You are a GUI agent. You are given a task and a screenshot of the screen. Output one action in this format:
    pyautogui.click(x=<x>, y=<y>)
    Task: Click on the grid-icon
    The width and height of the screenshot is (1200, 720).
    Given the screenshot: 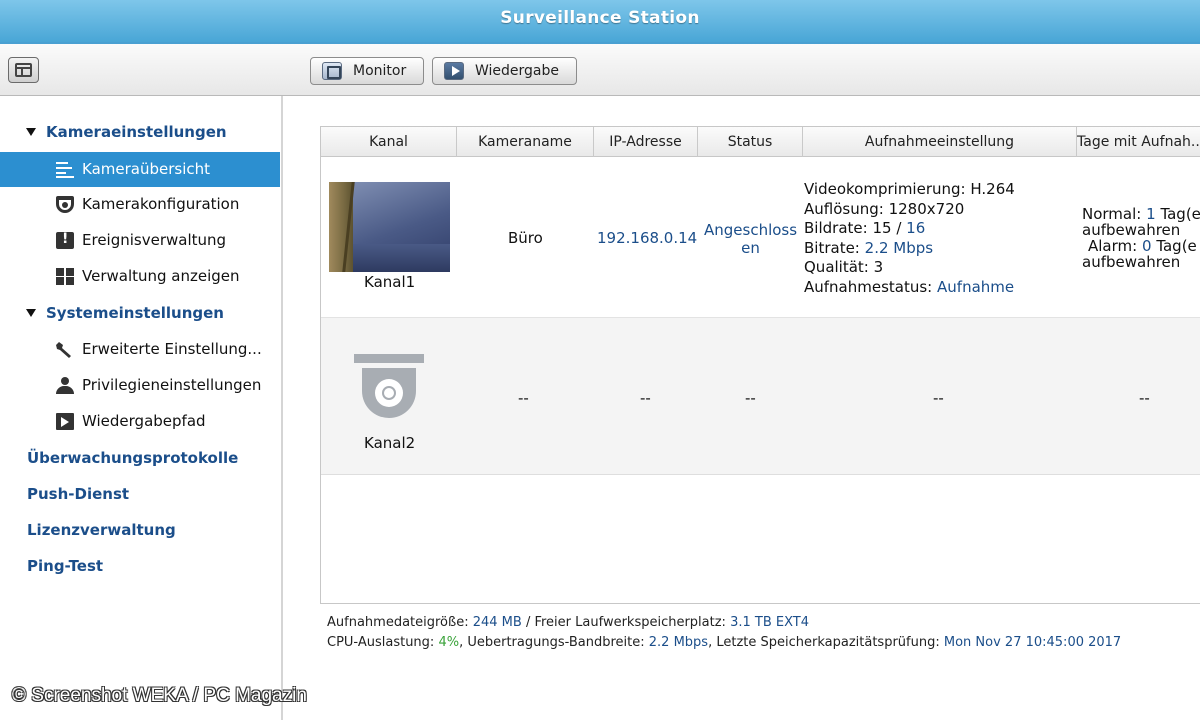 What is the action you would take?
    pyautogui.click(x=65, y=276)
    